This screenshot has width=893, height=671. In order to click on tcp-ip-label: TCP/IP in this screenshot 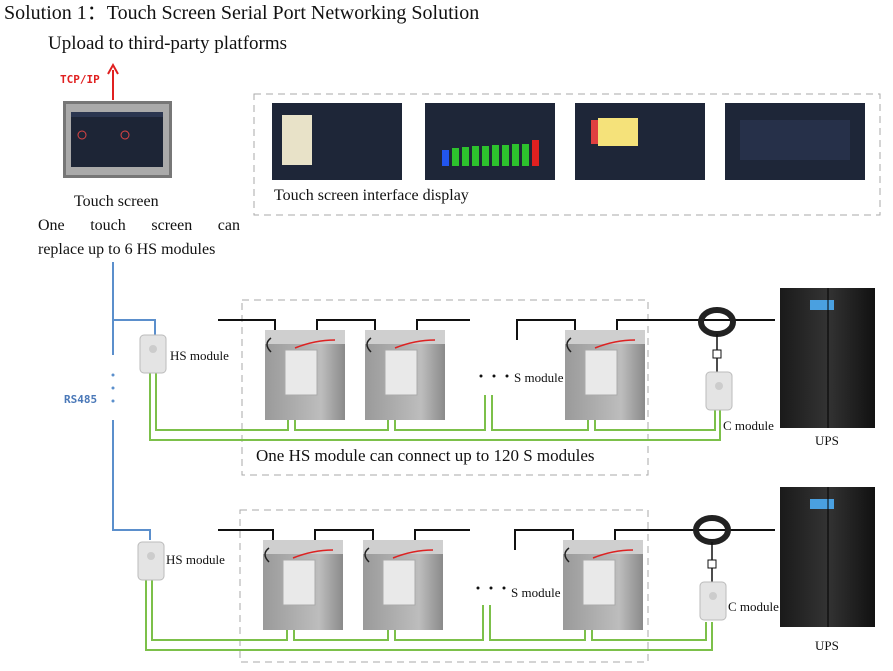, I will do `click(80, 79)`.